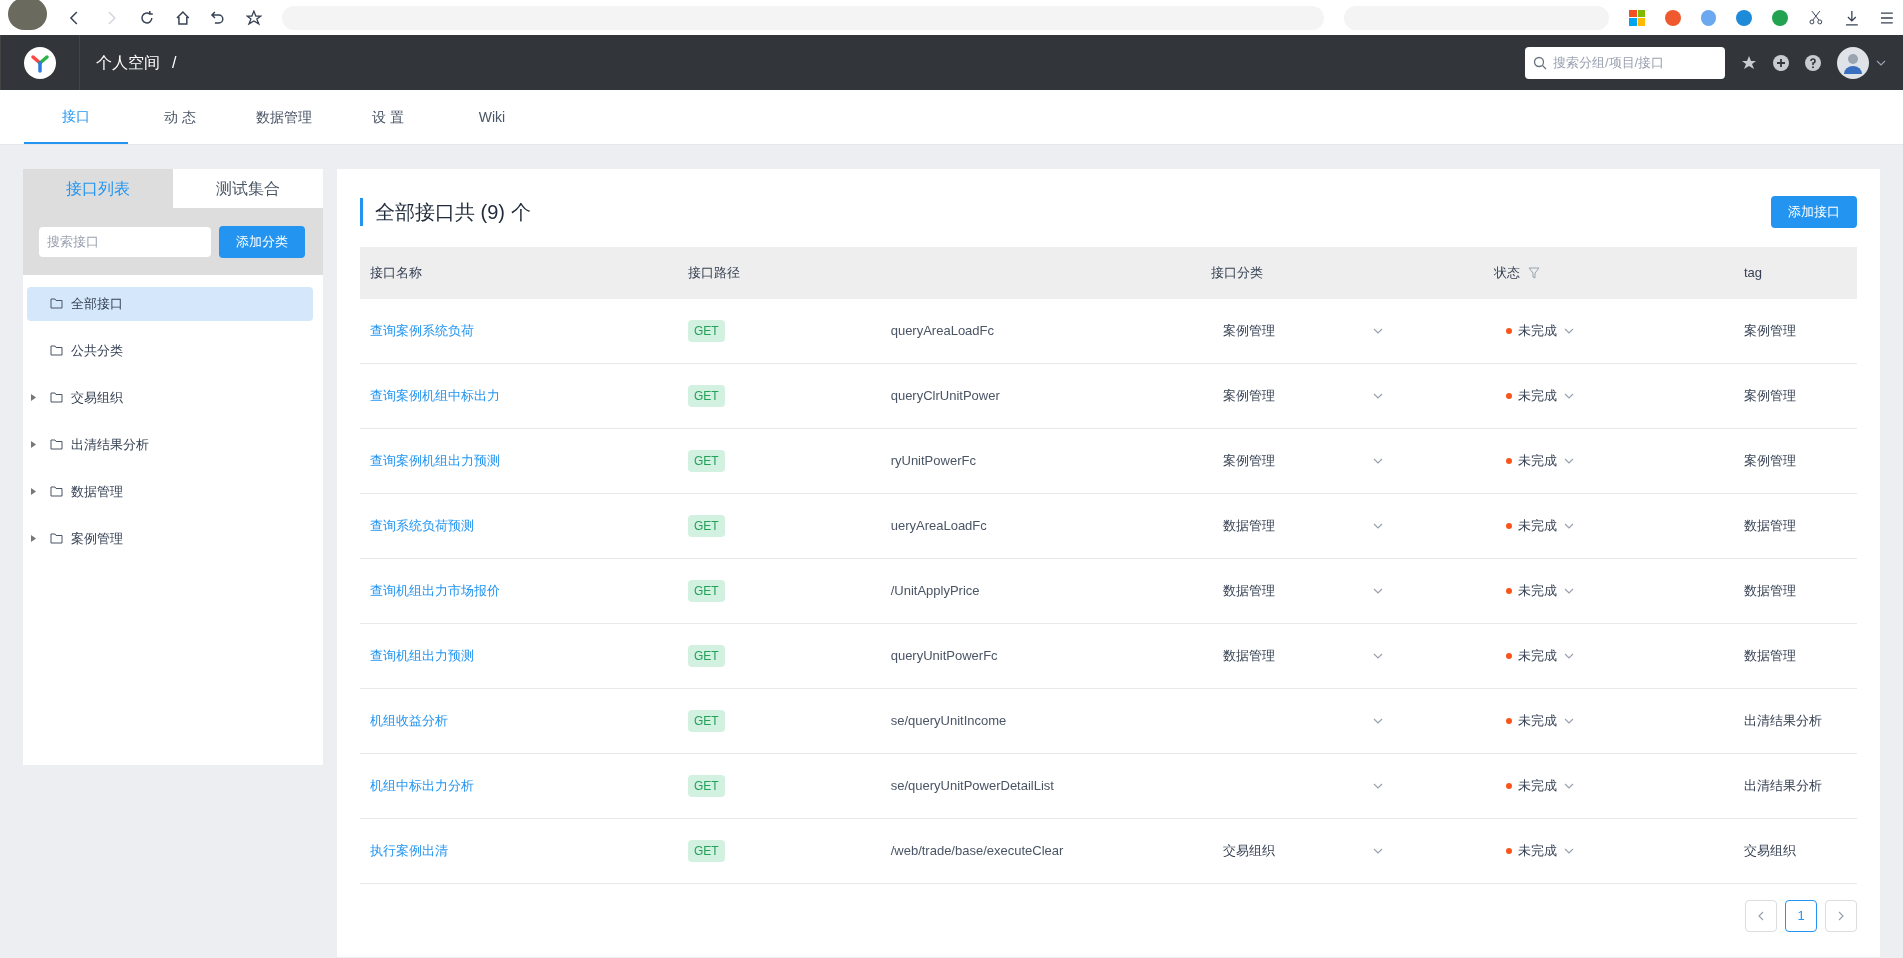 This screenshot has width=1903, height=958. What do you see at coordinates (396, 273) in the screenshot?
I see `column-header: 接口名称` at bounding box center [396, 273].